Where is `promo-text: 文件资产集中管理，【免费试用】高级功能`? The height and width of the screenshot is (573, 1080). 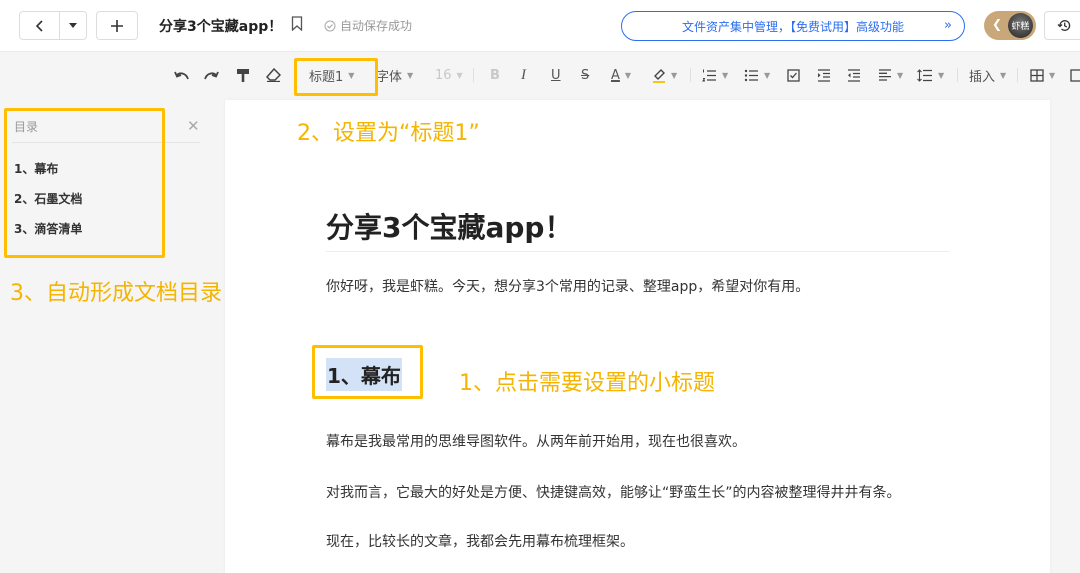 promo-text: 文件资产集中管理，【免费试用】高级功能 is located at coordinates (792, 26).